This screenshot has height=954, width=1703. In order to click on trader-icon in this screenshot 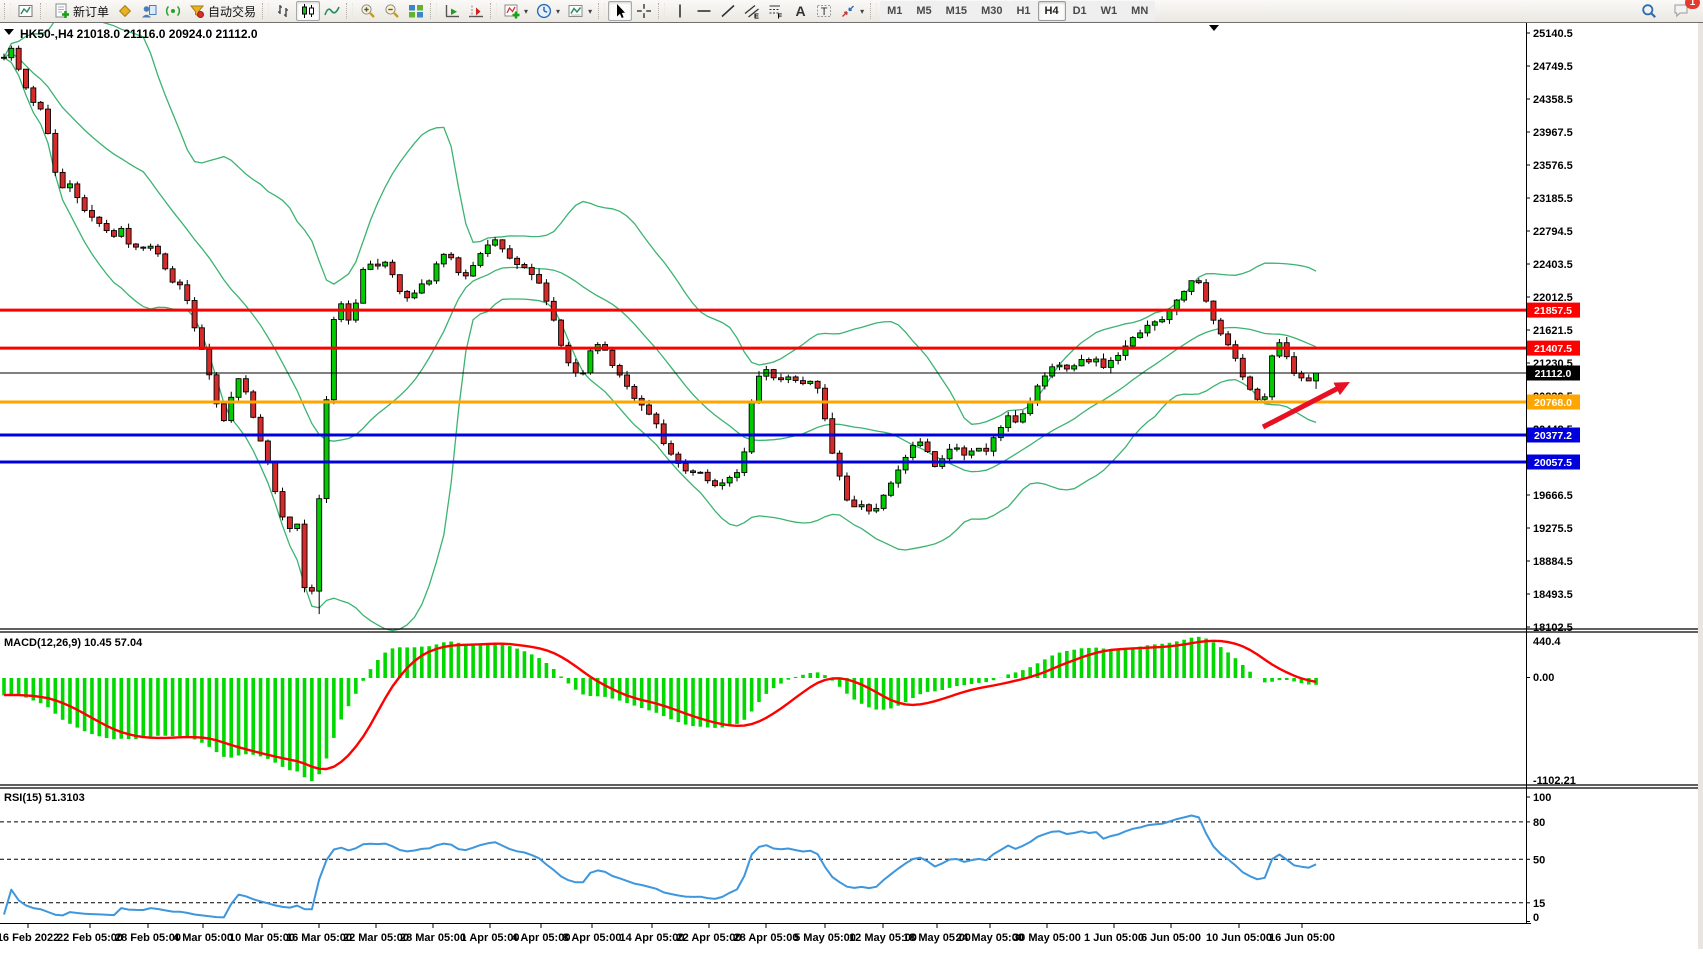, I will do `click(149, 11)`.